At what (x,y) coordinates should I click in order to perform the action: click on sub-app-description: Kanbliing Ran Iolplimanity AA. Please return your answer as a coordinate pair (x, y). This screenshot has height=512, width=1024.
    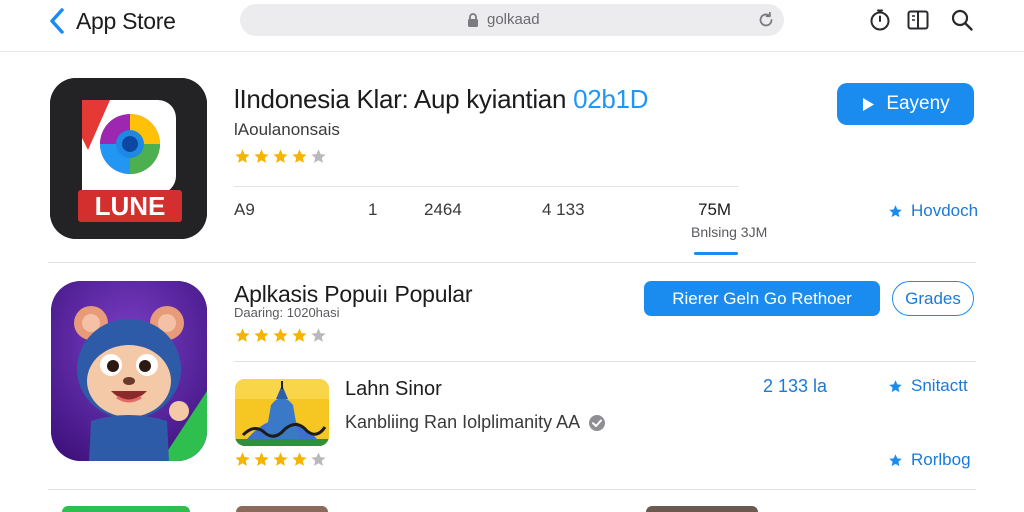
    Looking at the image, I should click on (475, 422).